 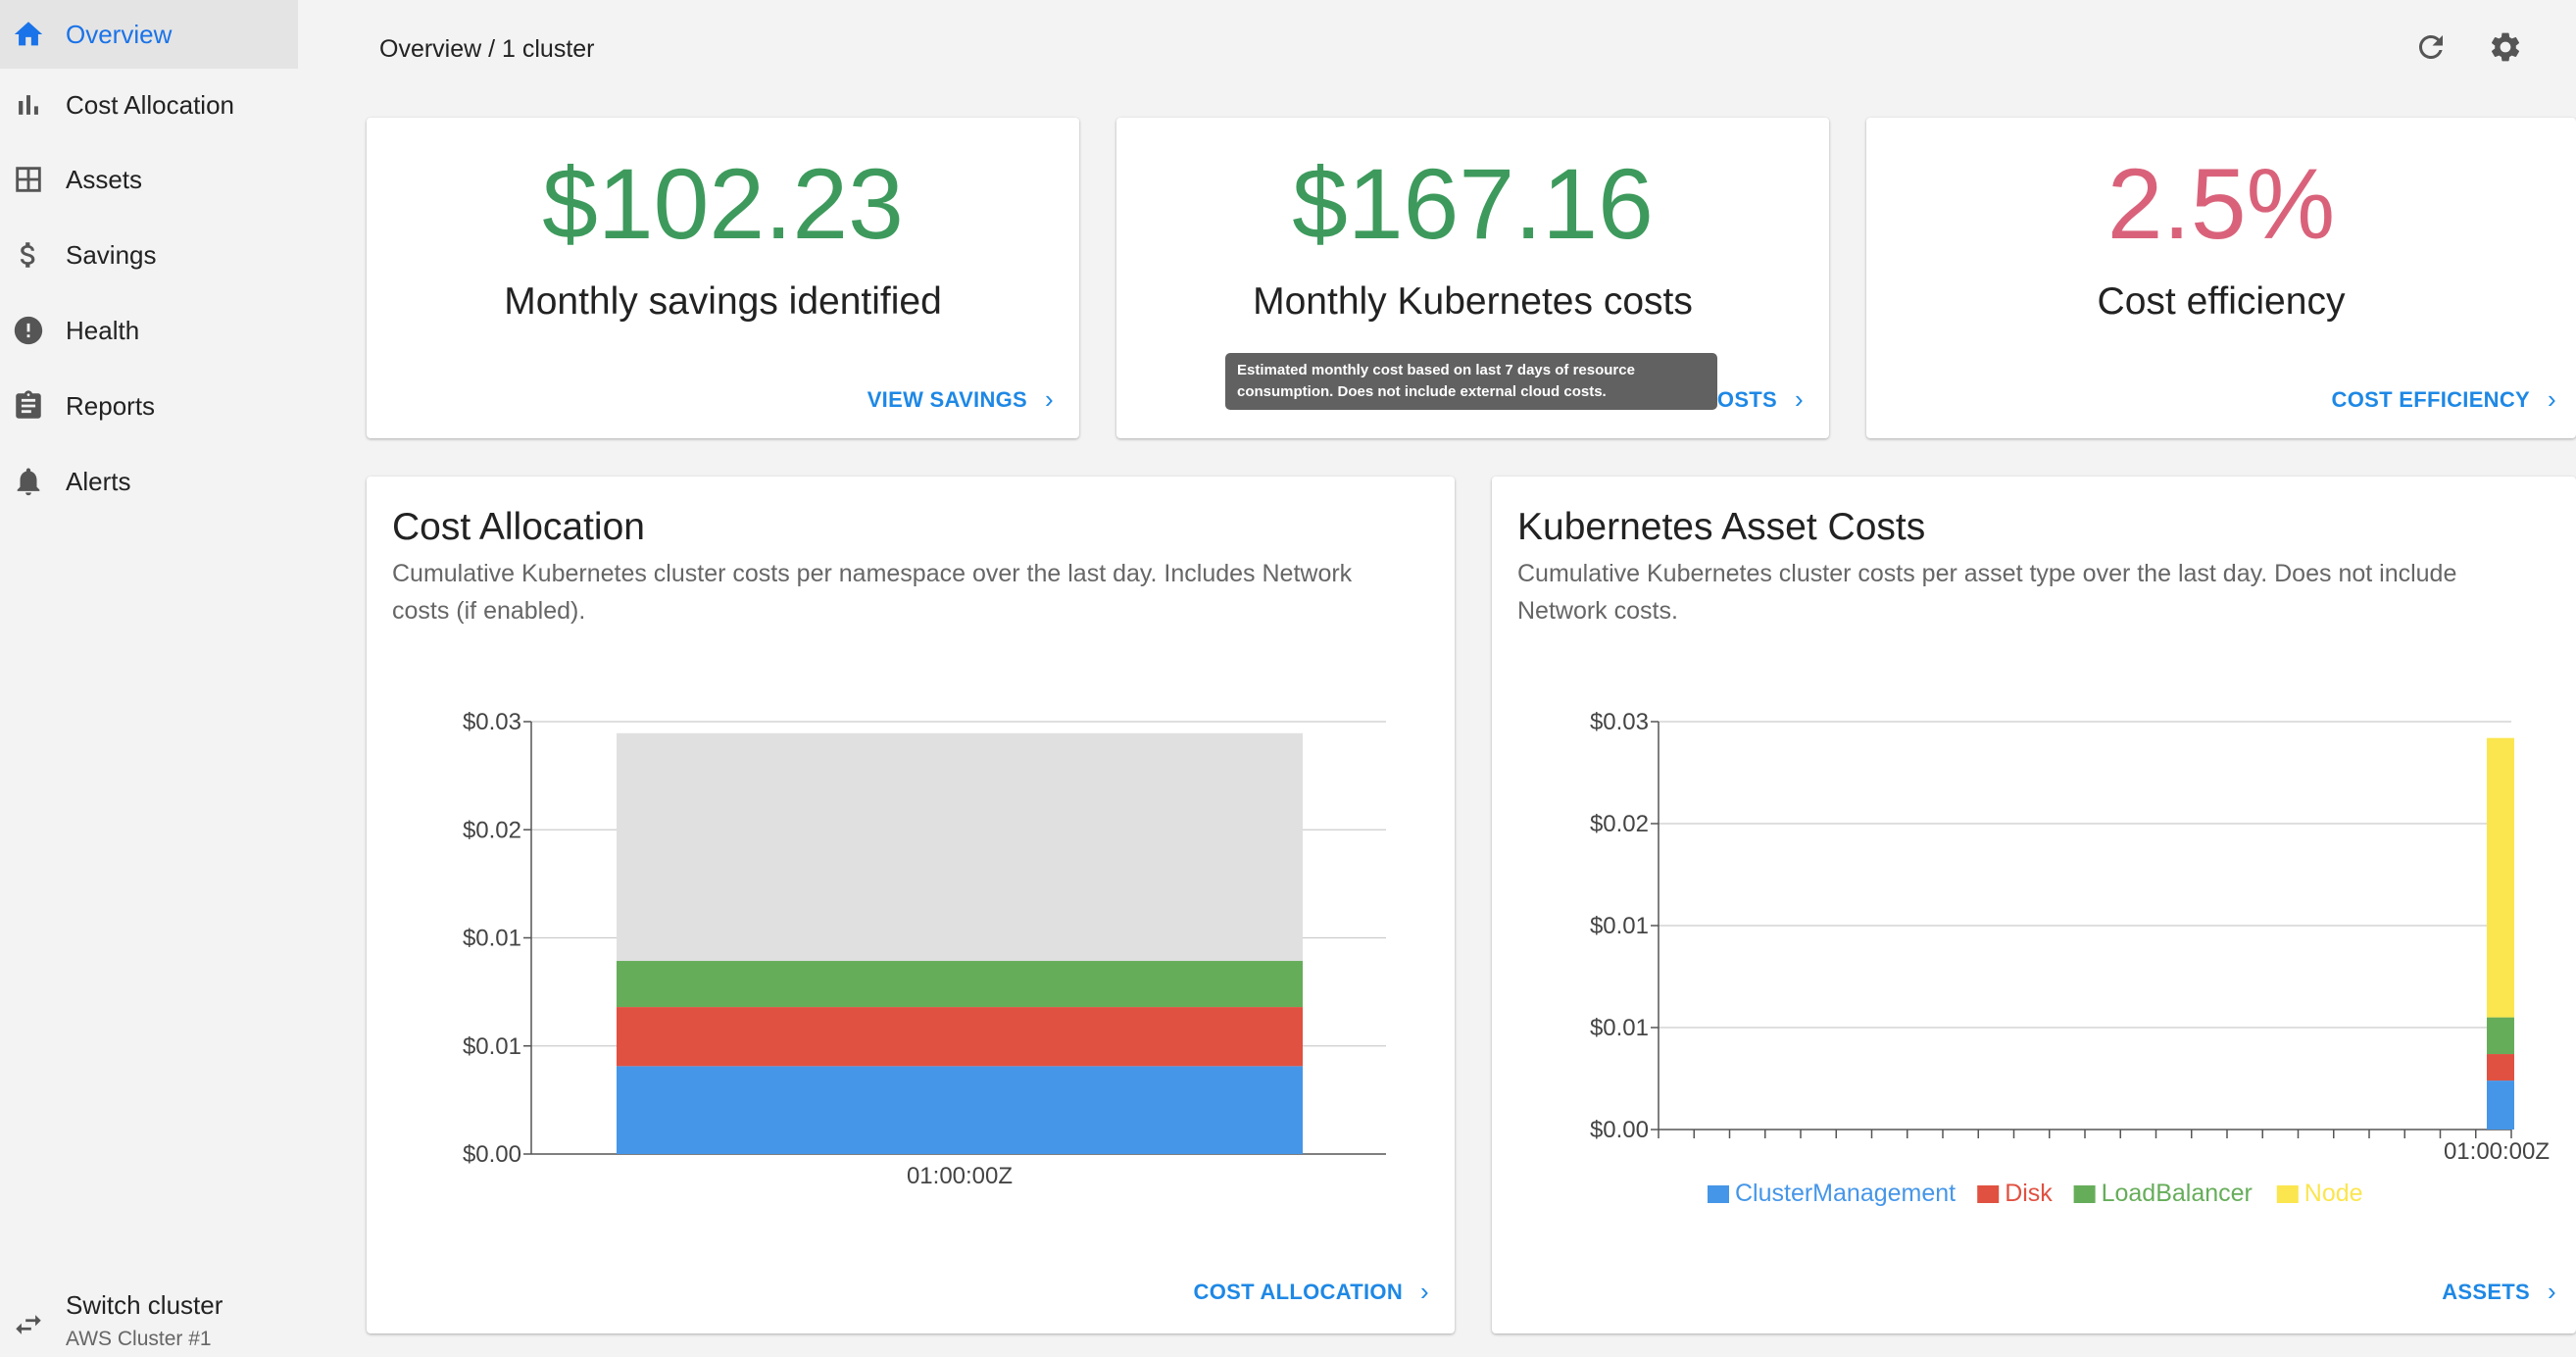 What do you see at coordinates (28, 481) in the screenshot?
I see `bell-icon` at bounding box center [28, 481].